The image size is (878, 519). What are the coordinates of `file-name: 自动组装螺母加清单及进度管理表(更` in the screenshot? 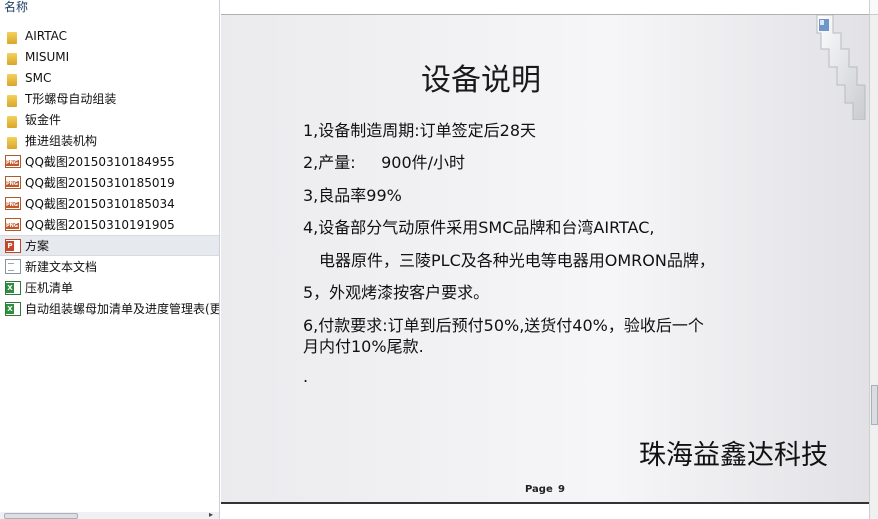 It's located at (122, 309).